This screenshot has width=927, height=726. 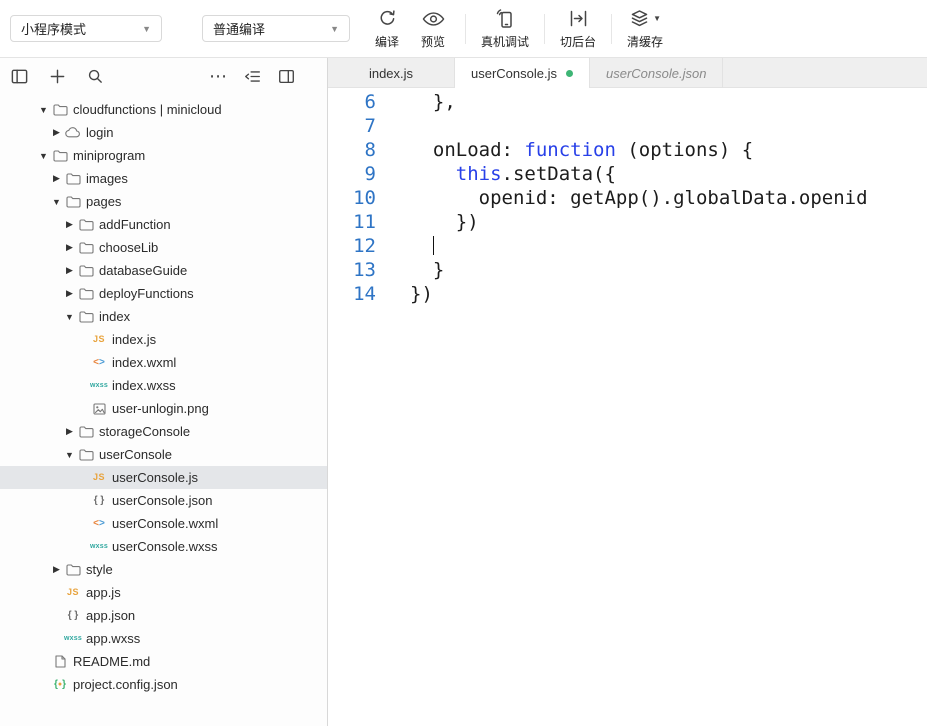 I want to click on tree-item-pages: ▼ pages, so click(x=163, y=201).